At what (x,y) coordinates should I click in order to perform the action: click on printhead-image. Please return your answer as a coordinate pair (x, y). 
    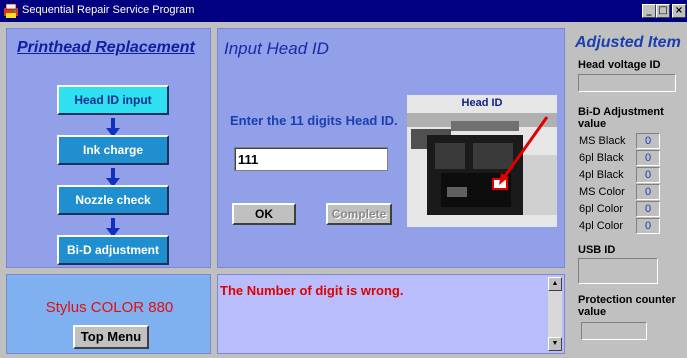
    Looking at the image, I should click on (482, 161).